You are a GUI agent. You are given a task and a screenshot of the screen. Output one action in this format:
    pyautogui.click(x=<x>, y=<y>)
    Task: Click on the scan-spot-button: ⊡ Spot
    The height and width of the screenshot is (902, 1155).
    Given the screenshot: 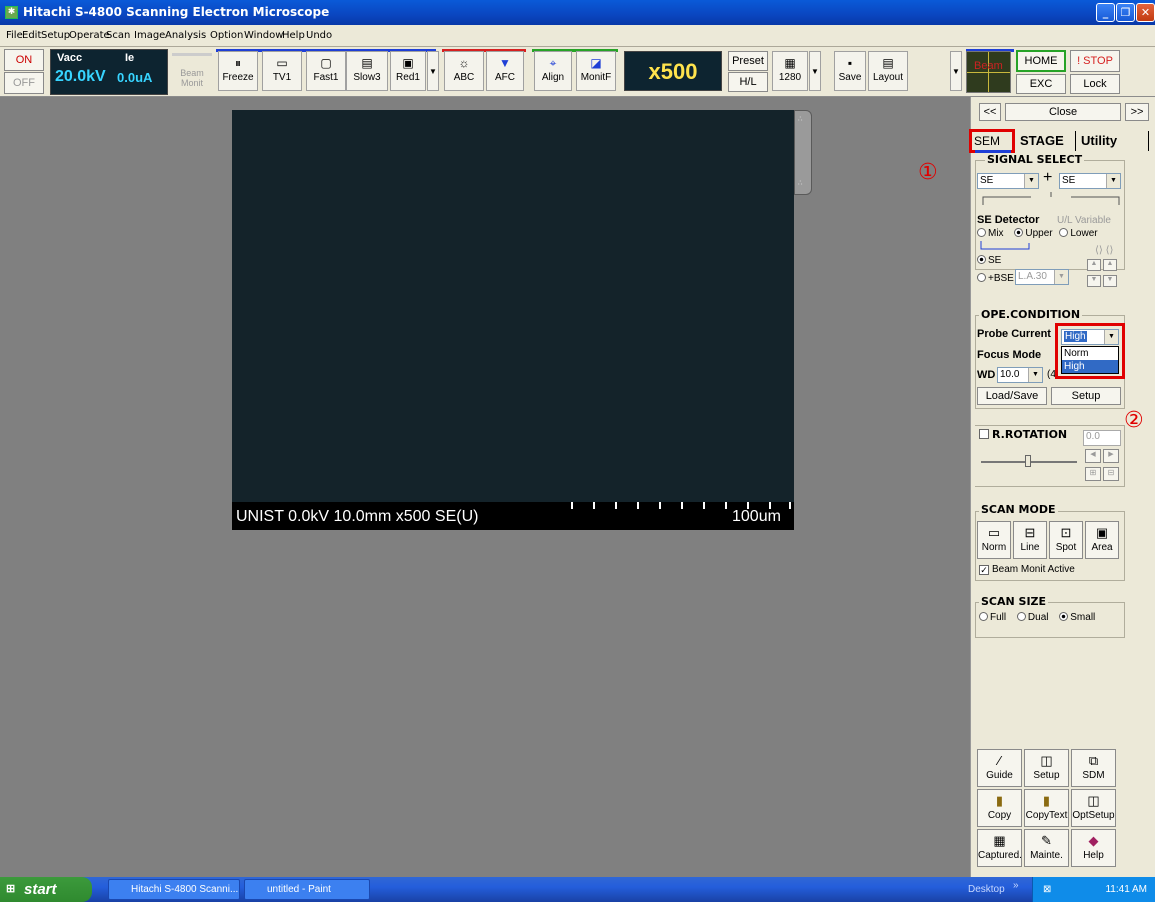 What is the action you would take?
    pyautogui.click(x=1066, y=540)
    